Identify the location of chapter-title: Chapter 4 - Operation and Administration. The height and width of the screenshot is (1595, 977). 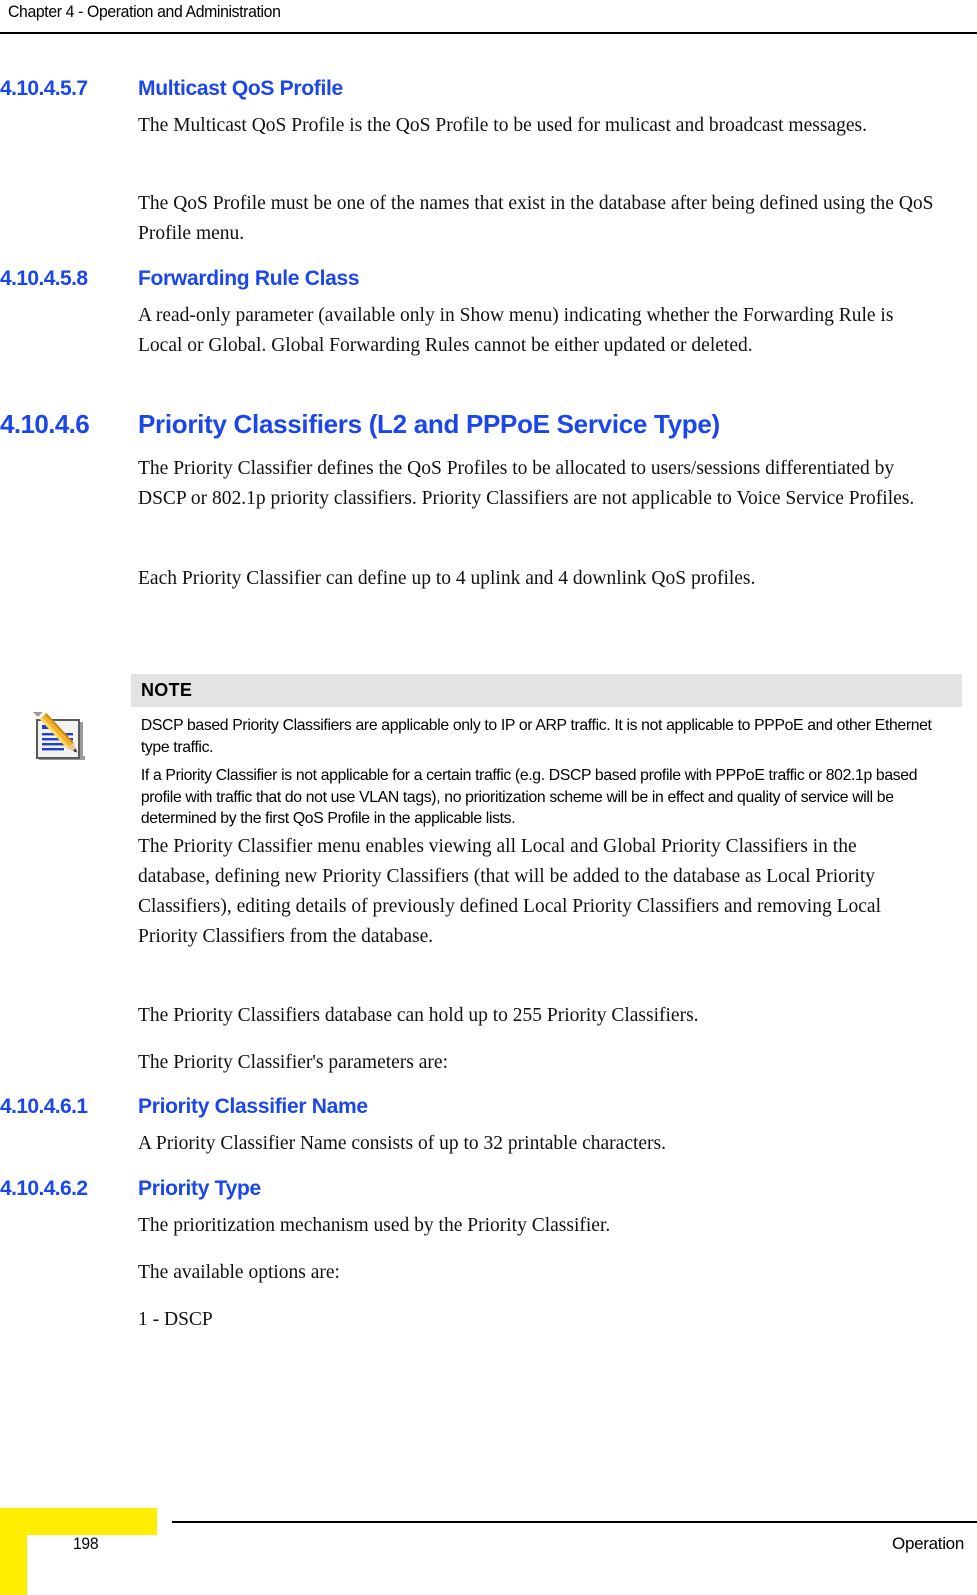
(144, 11).